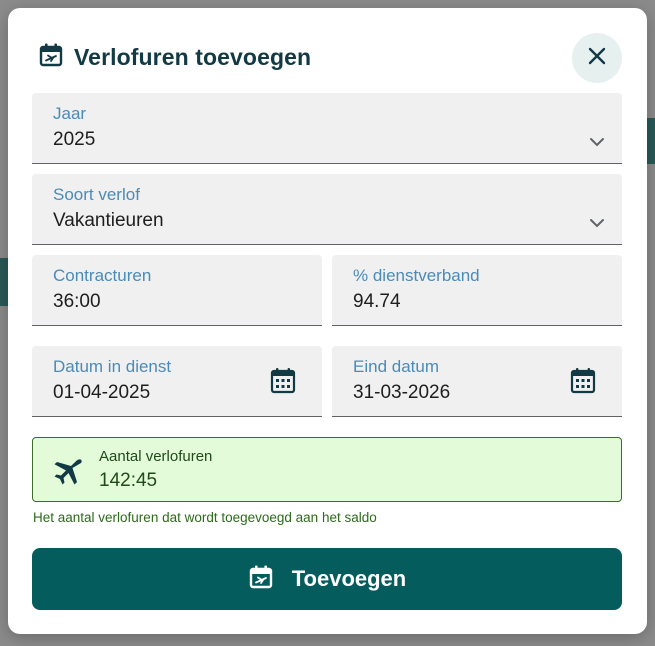 This screenshot has height=646, width=655. Describe the element at coordinates (327, 209) in the screenshot. I see `leave-type-select: Soort verlof Vakantieuren` at that location.